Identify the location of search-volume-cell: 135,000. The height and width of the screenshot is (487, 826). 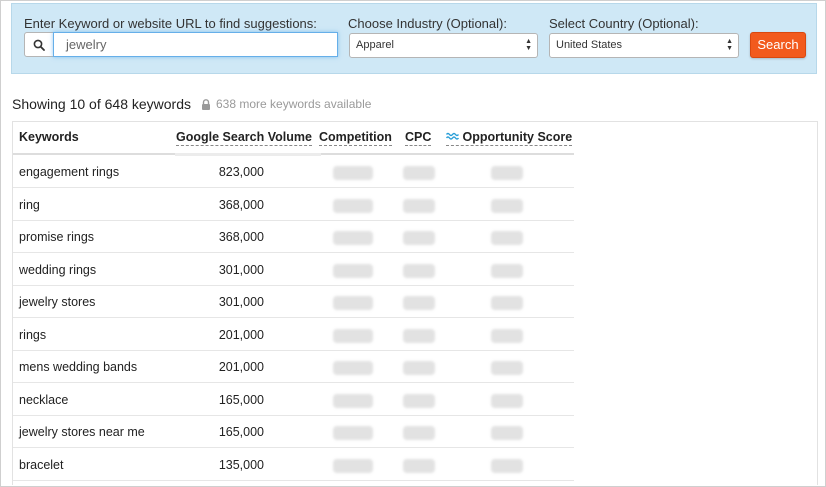
(241, 464).